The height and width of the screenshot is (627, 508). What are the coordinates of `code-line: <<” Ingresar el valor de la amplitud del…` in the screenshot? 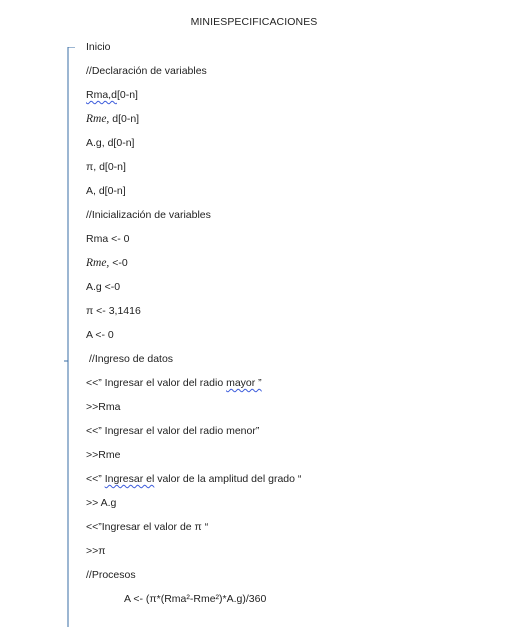 It's located at (193, 479).